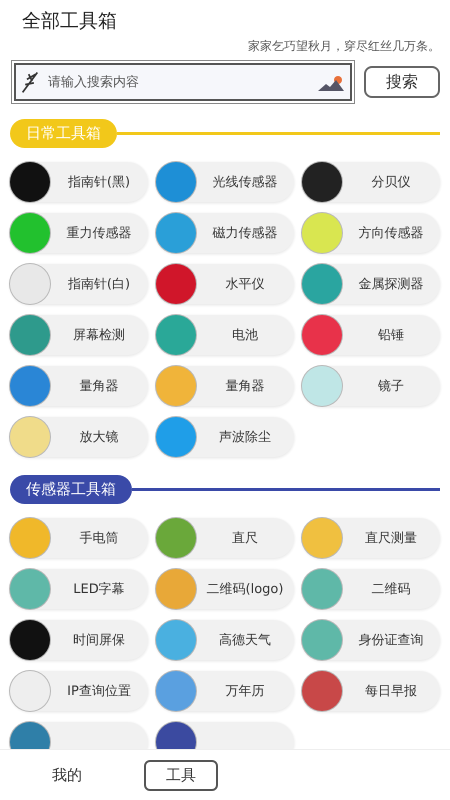  What do you see at coordinates (225, 538) in the screenshot?
I see `tool-item: 直尺` at bounding box center [225, 538].